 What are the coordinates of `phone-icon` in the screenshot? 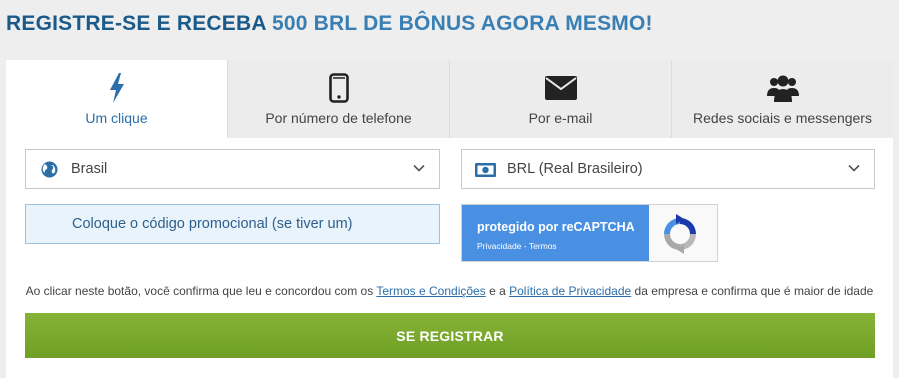 It's located at (338, 88).